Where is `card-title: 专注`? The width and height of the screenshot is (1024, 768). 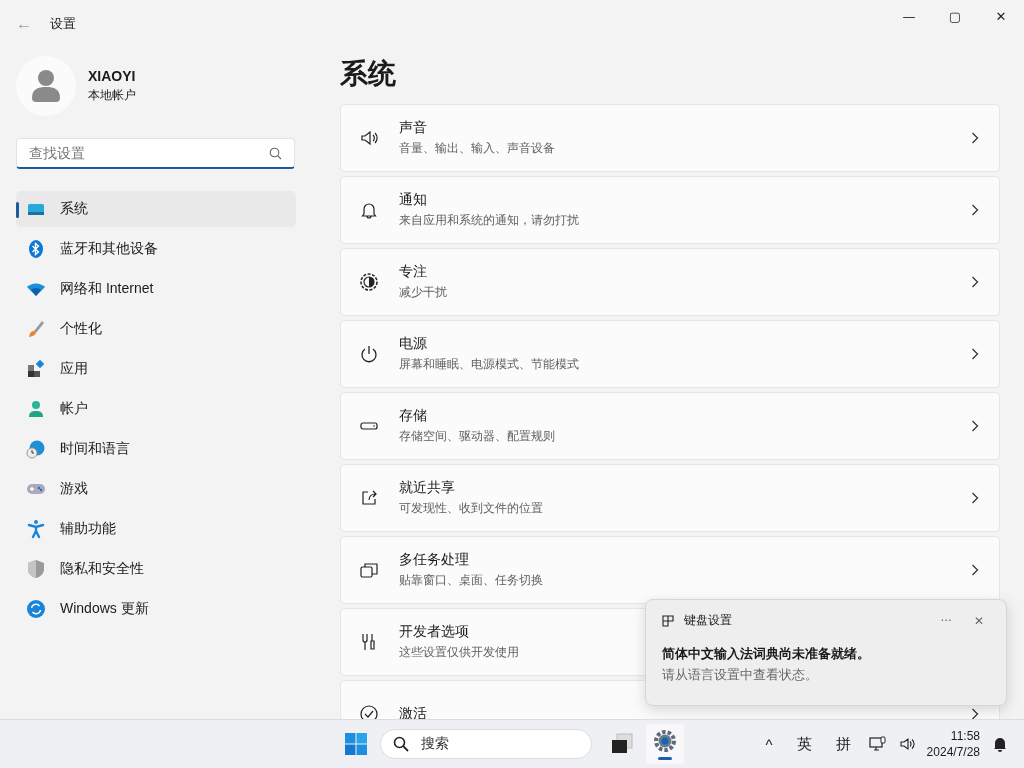 card-title: 专注 is located at coordinates (413, 272).